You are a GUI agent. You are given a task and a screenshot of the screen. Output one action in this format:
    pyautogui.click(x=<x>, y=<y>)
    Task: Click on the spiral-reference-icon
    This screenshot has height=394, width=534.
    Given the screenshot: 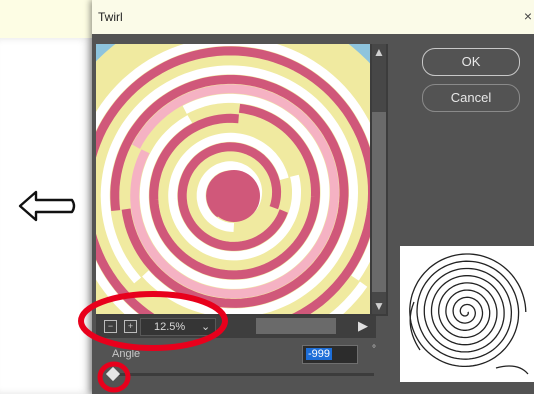 What is the action you would take?
    pyautogui.click(x=469, y=314)
    